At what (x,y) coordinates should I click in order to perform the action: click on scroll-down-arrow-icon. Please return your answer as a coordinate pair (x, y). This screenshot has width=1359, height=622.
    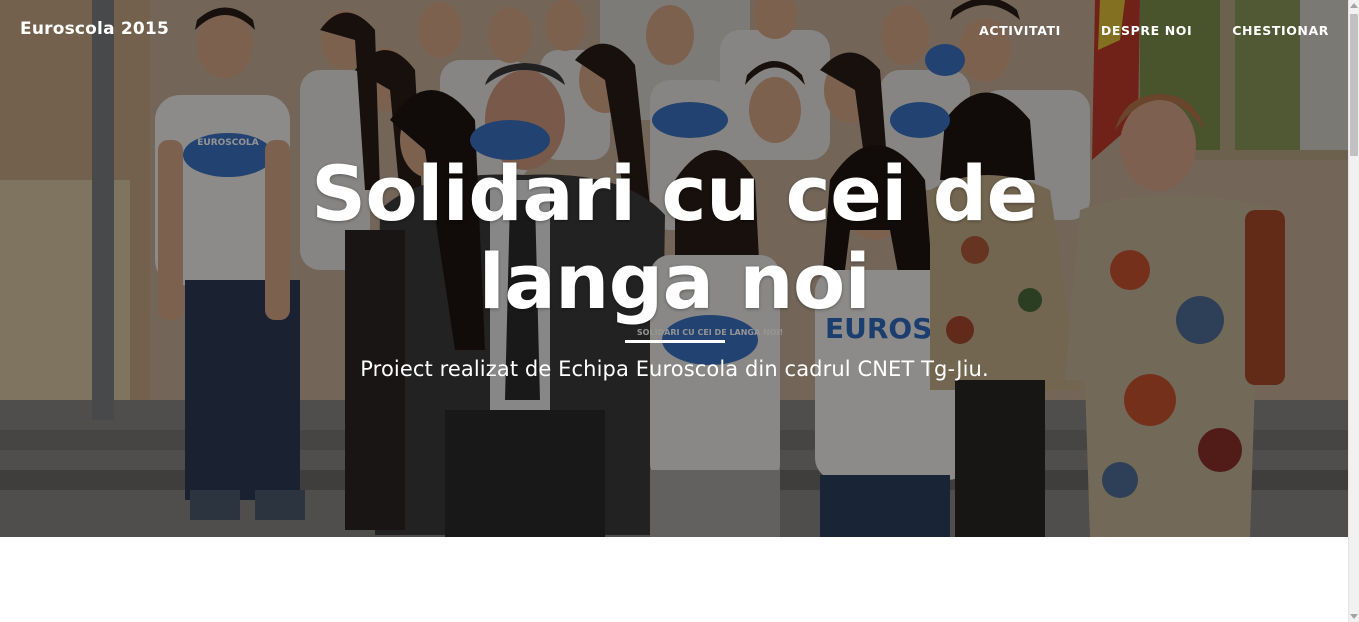
    Looking at the image, I should click on (1354, 616).